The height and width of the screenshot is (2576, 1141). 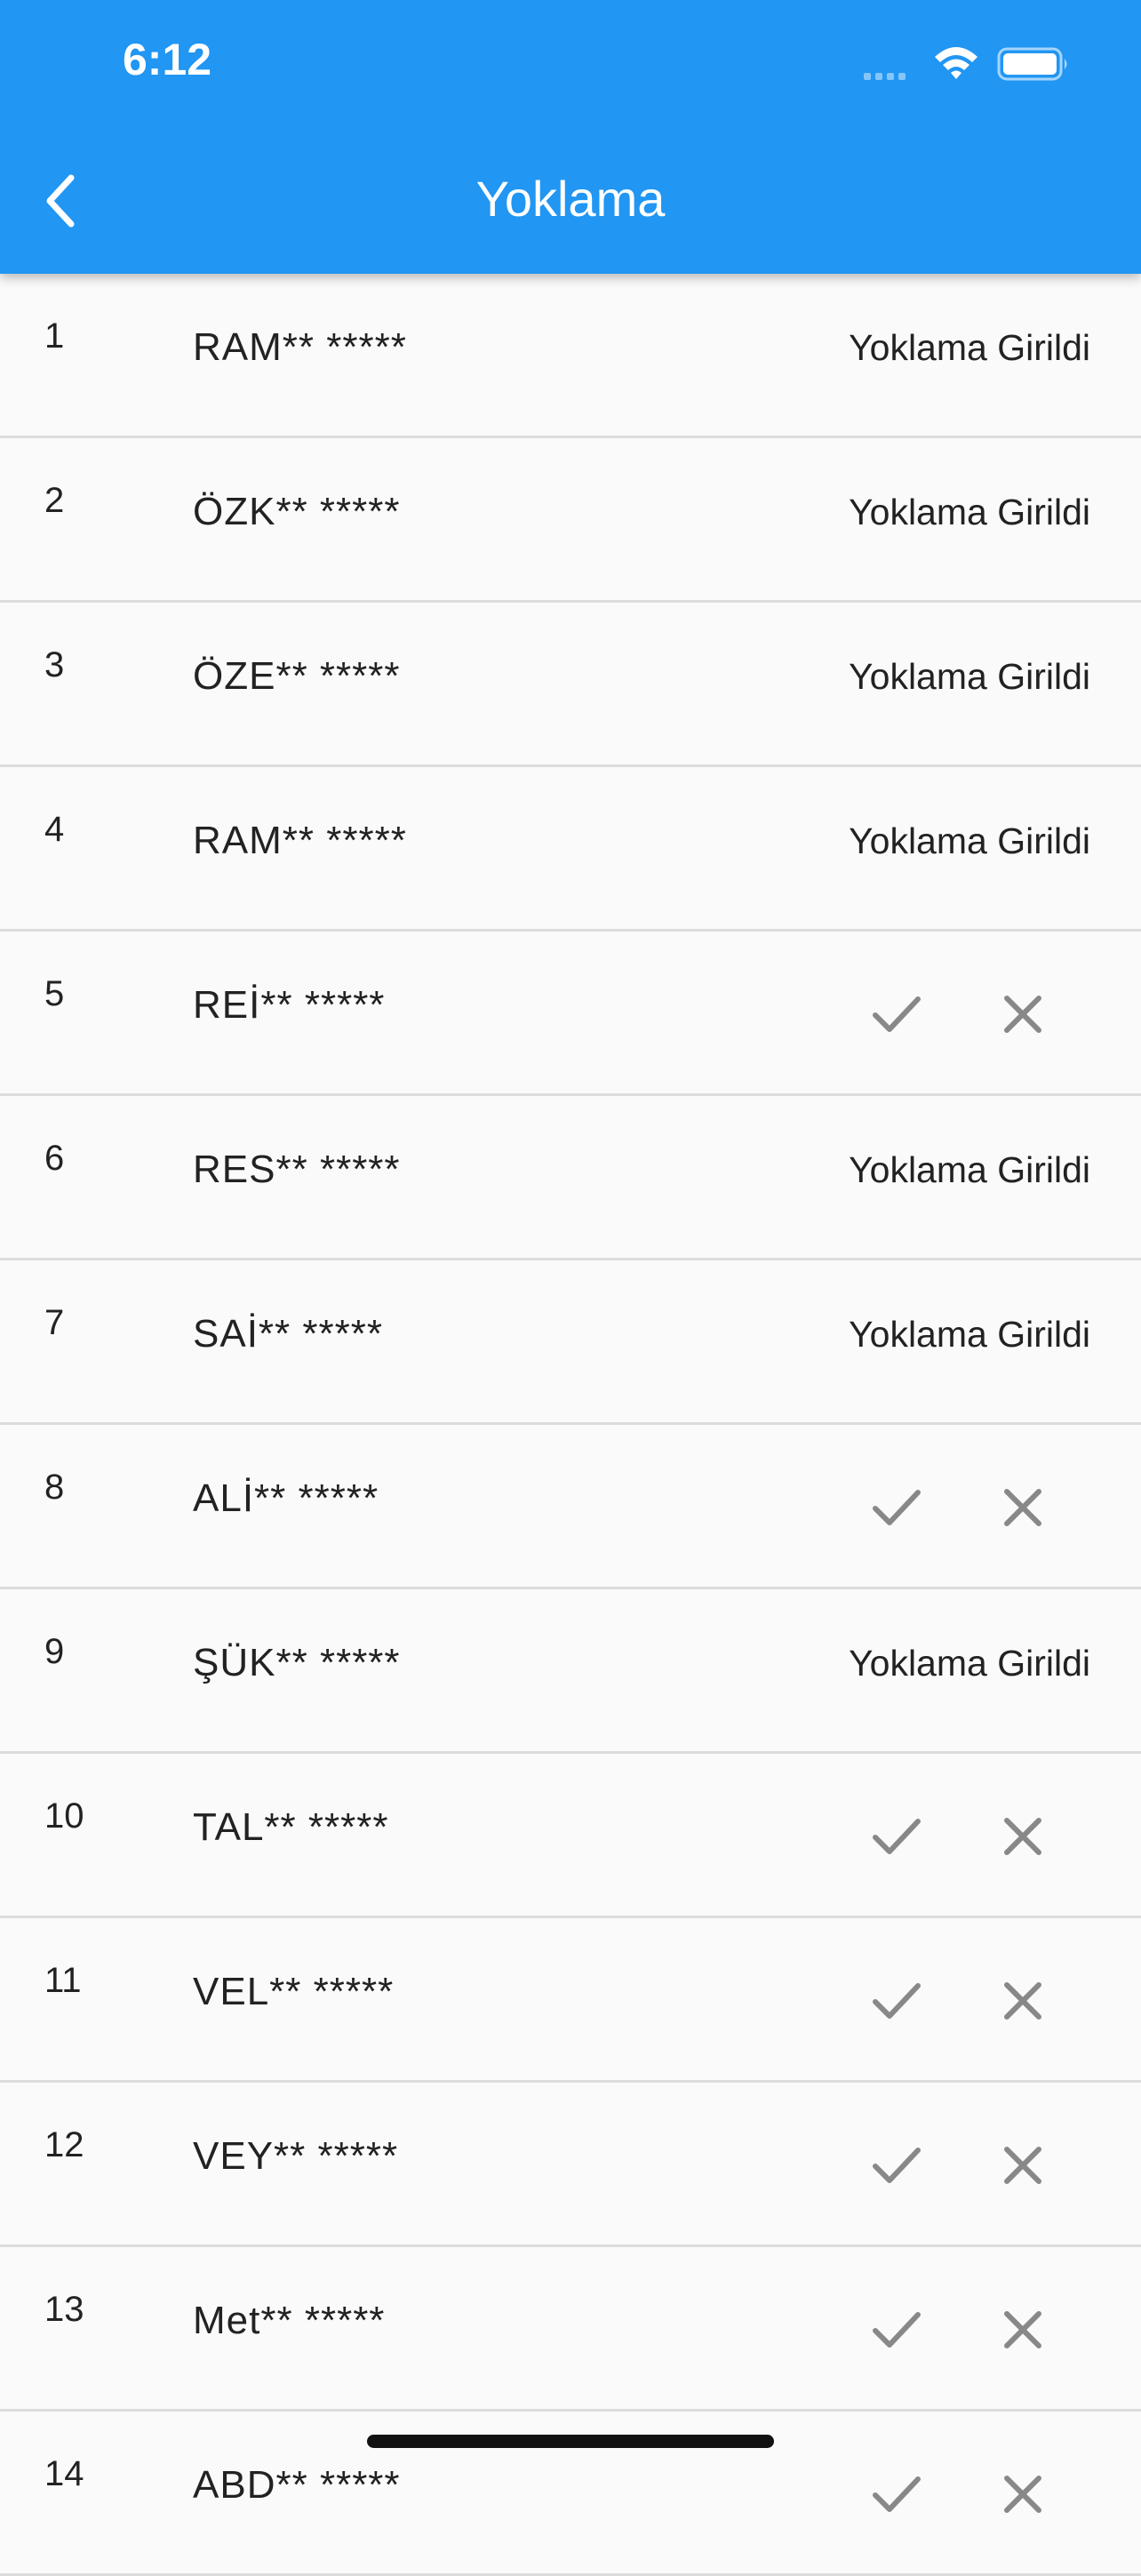 I want to click on student-name: ŞÜK** *****, so click(x=297, y=1662).